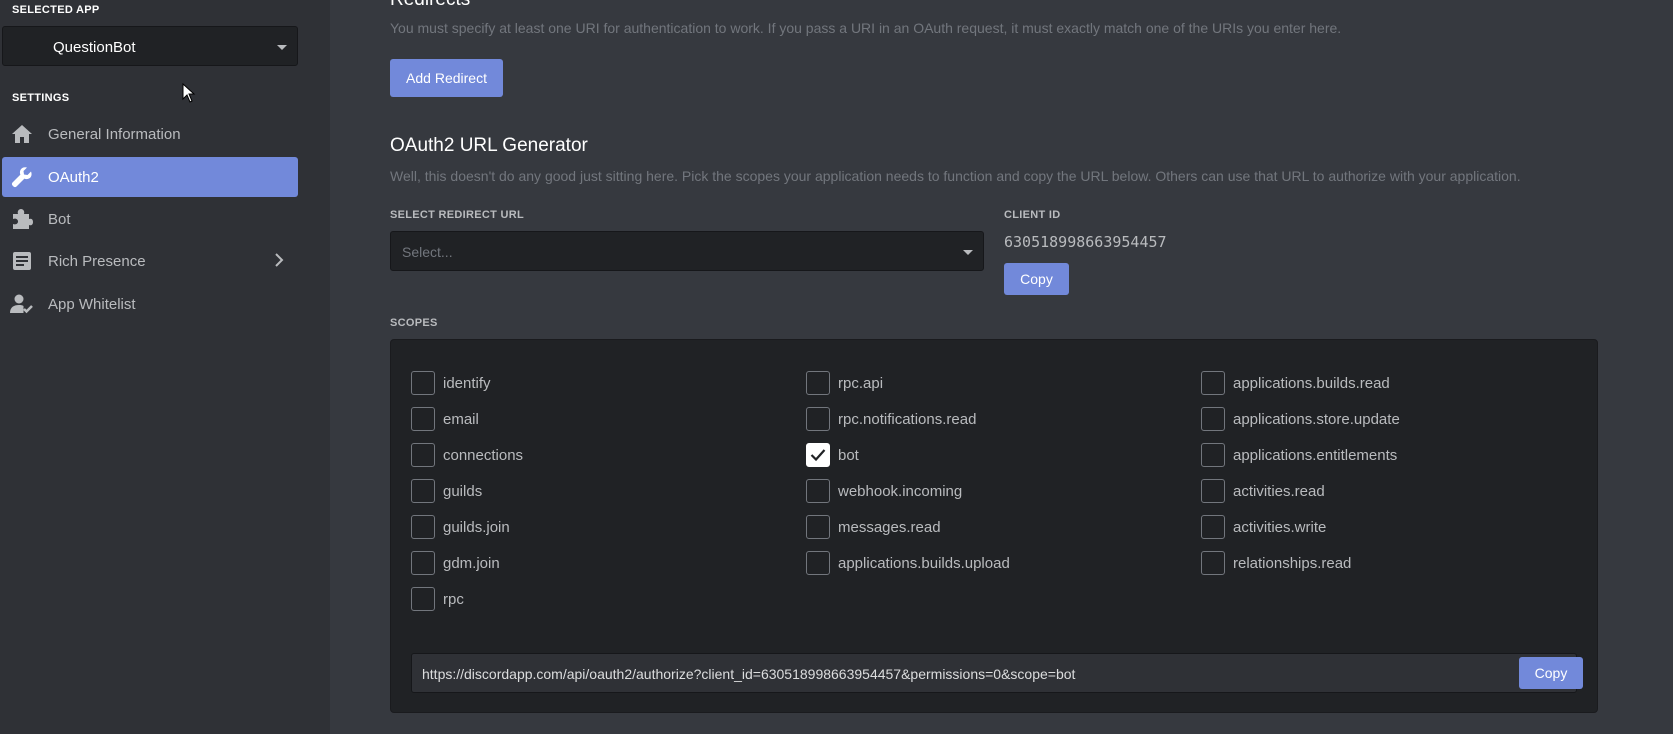 The width and height of the screenshot is (1673, 734). I want to click on scope-identify: identify, so click(451, 383).